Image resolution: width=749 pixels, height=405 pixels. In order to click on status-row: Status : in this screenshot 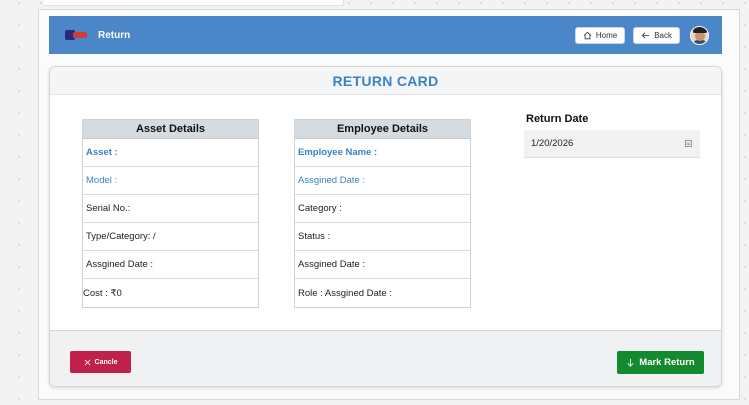, I will do `click(382, 237)`.